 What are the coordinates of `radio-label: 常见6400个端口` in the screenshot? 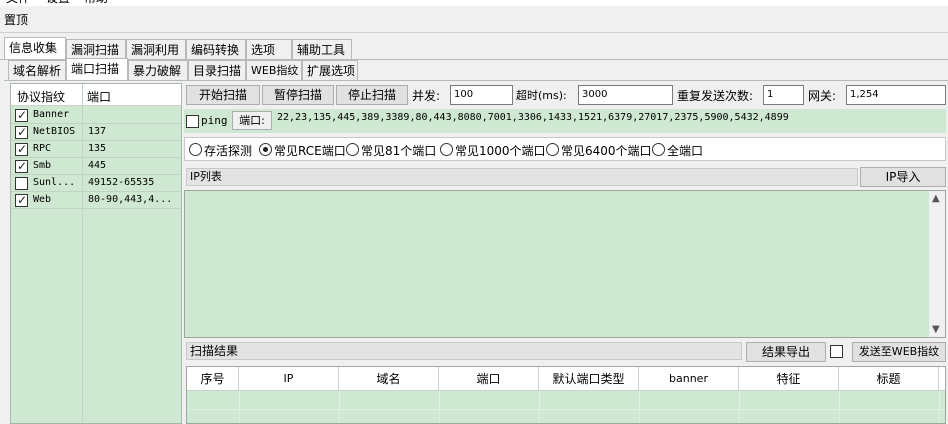 It's located at (606, 151).